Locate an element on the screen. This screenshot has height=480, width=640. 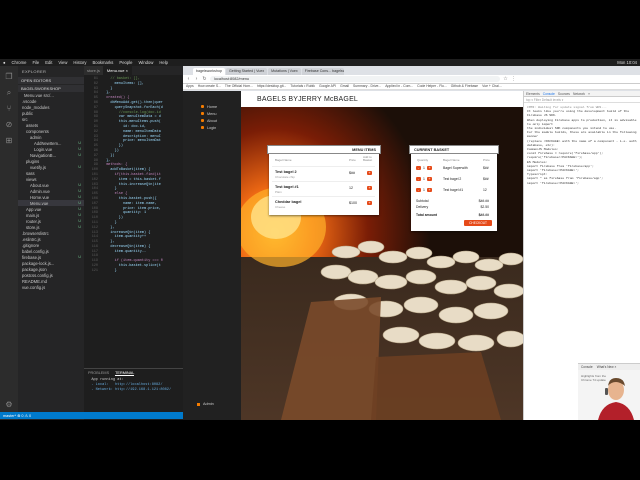
bookmark-item: Github & Firebase is located at coordinates (464, 86).